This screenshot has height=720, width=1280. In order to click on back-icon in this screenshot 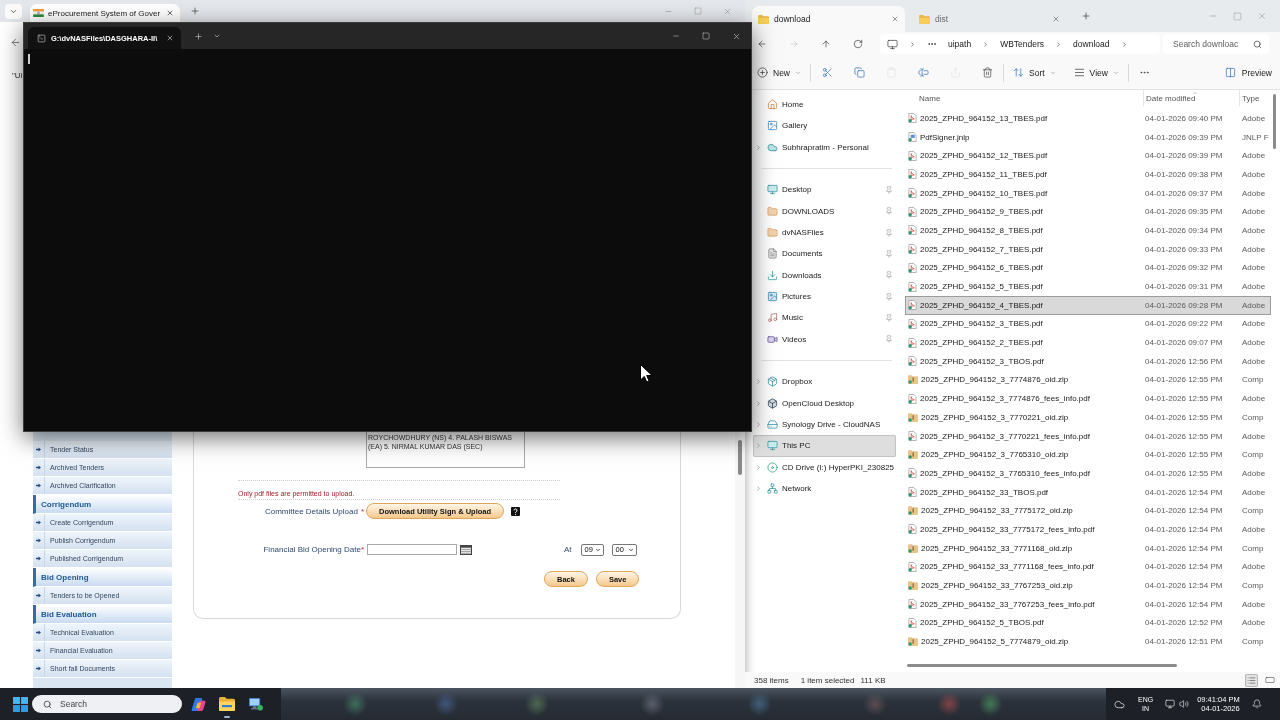, I will do `click(15, 42)`.